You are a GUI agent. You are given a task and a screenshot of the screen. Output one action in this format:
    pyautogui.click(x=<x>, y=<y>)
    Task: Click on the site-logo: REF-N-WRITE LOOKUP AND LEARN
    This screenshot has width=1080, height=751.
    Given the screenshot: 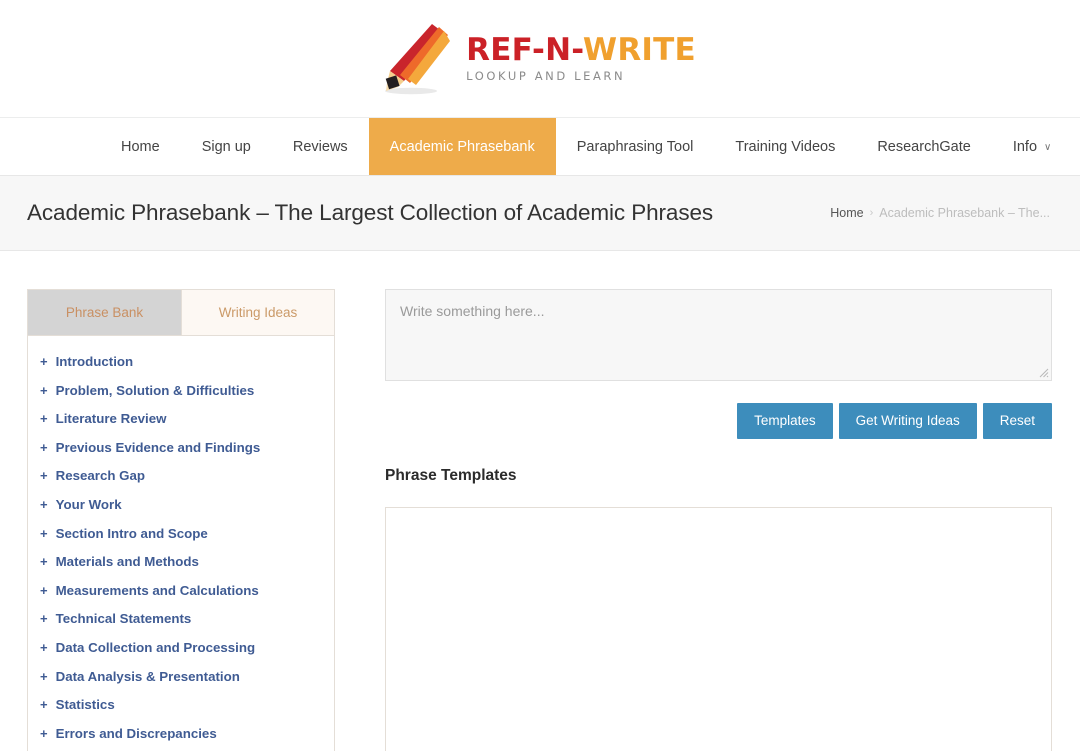 What is the action you would take?
    pyautogui.click(x=537, y=59)
    